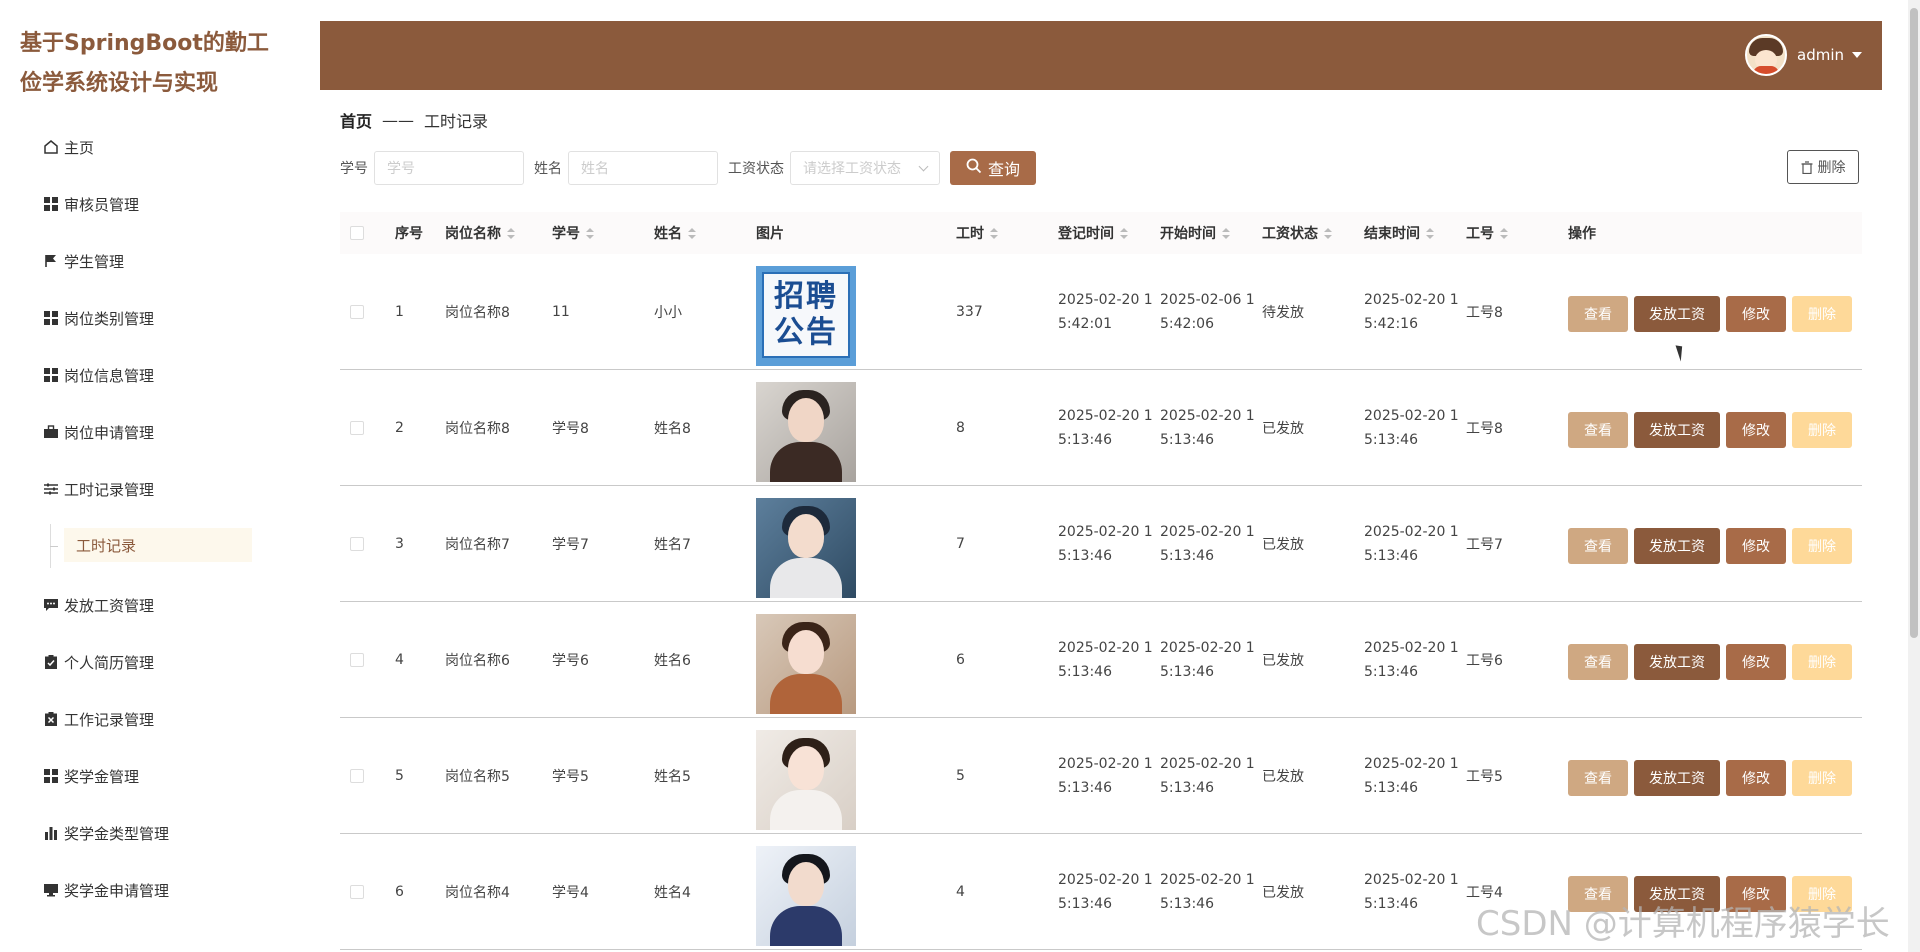 This screenshot has width=1920, height=952. Describe the element at coordinates (643, 168) in the screenshot. I see `name-input: 姓名` at that location.